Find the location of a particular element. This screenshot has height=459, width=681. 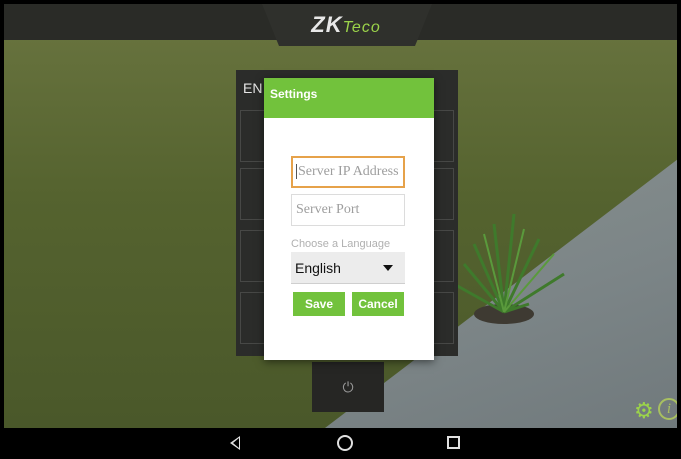

enter-label: EN is located at coordinates (253, 88).